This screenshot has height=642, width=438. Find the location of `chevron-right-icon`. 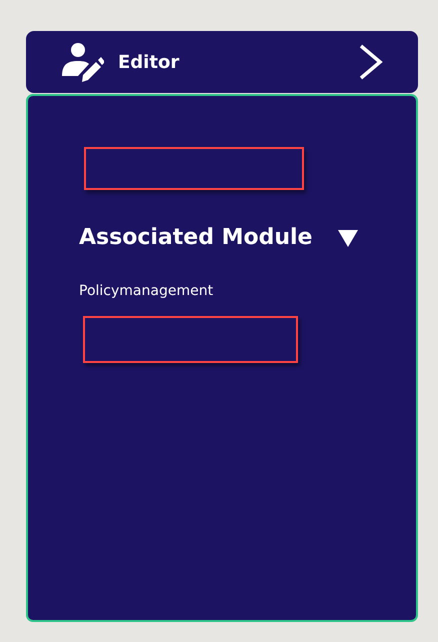

chevron-right-icon is located at coordinates (371, 62).